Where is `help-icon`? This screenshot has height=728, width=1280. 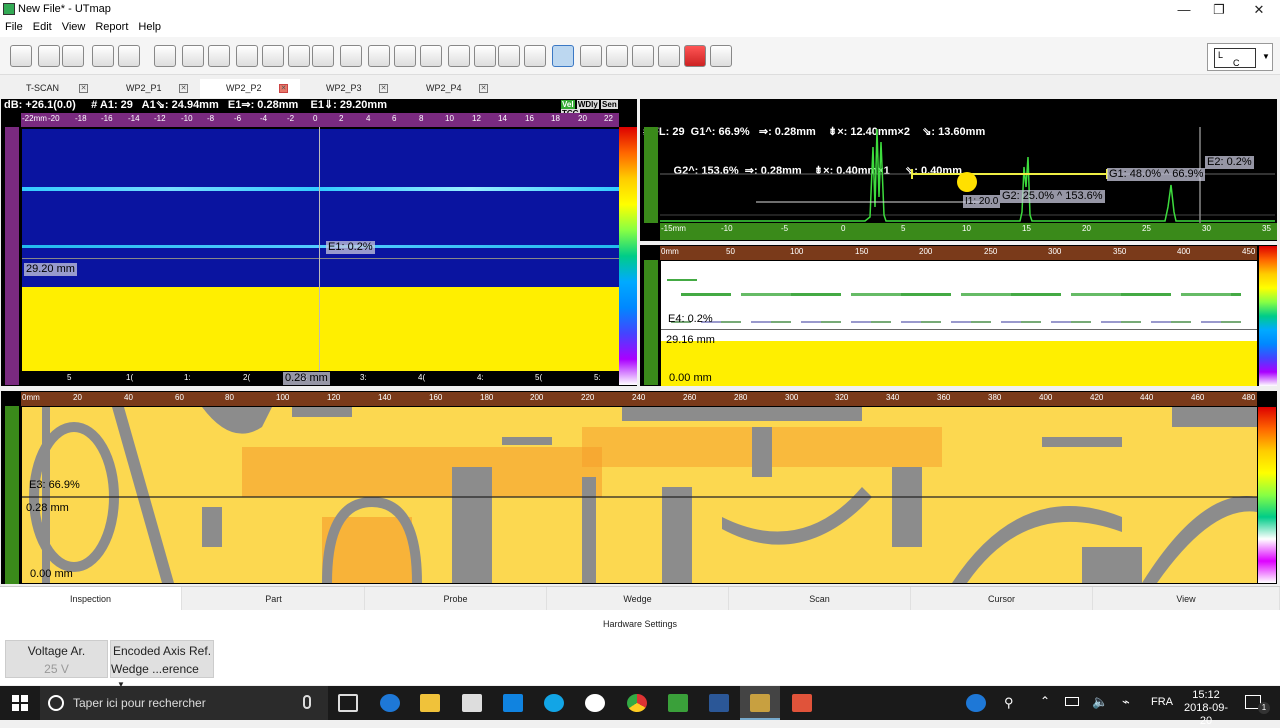 help-icon is located at coordinates (976, 703).